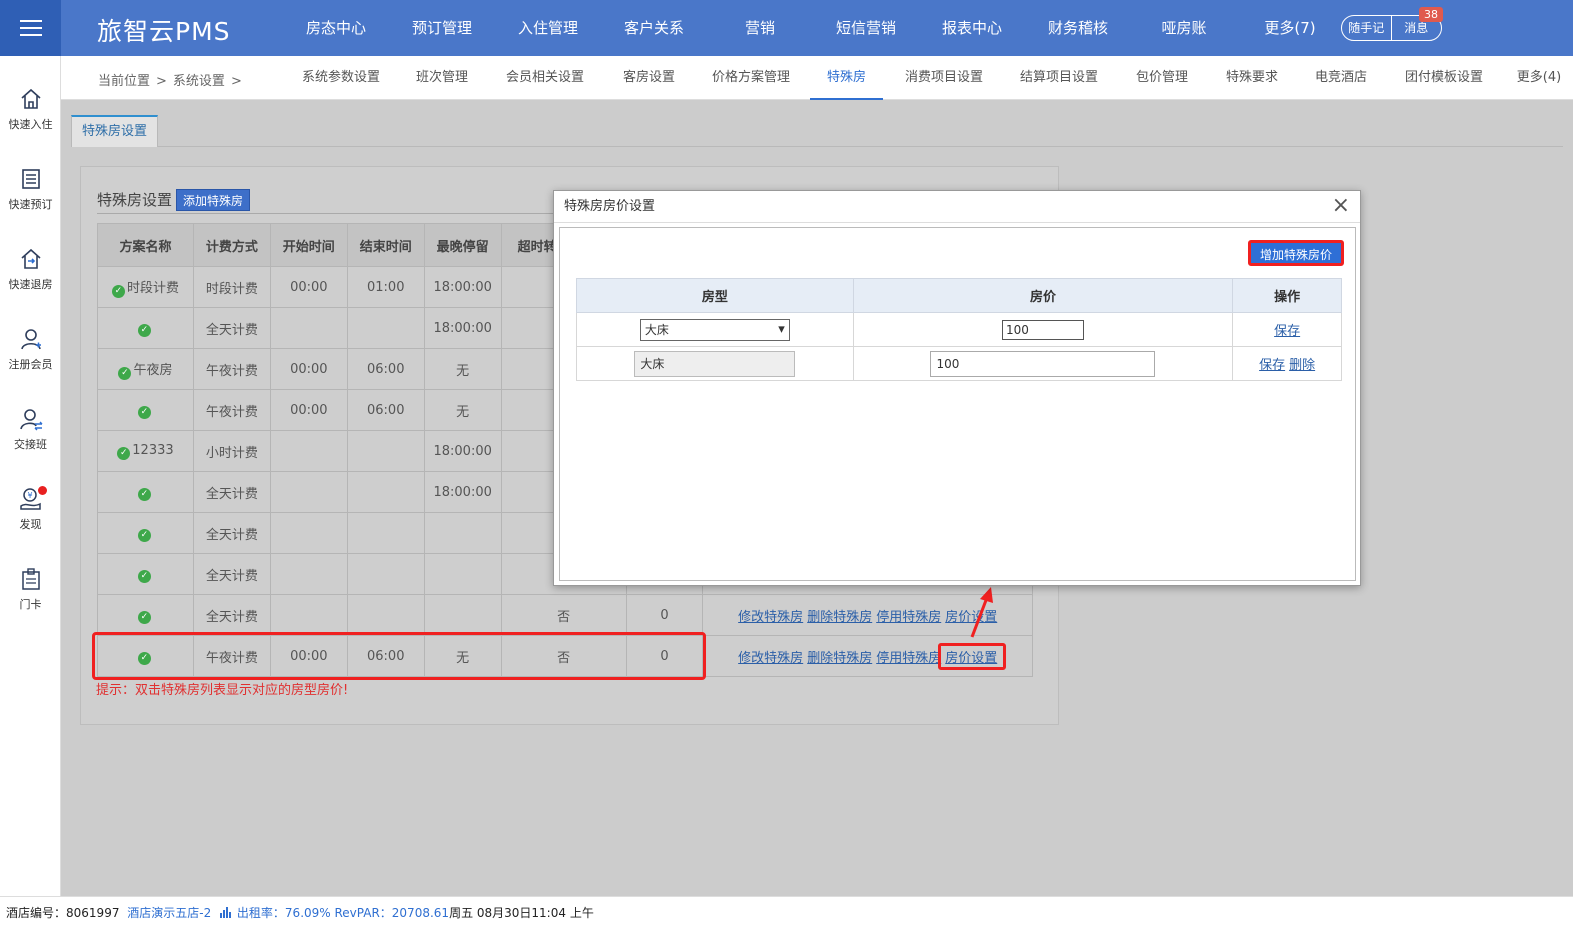  I want to click on sidebar-item-quick-booking: 快速预订, so click(30, 201).